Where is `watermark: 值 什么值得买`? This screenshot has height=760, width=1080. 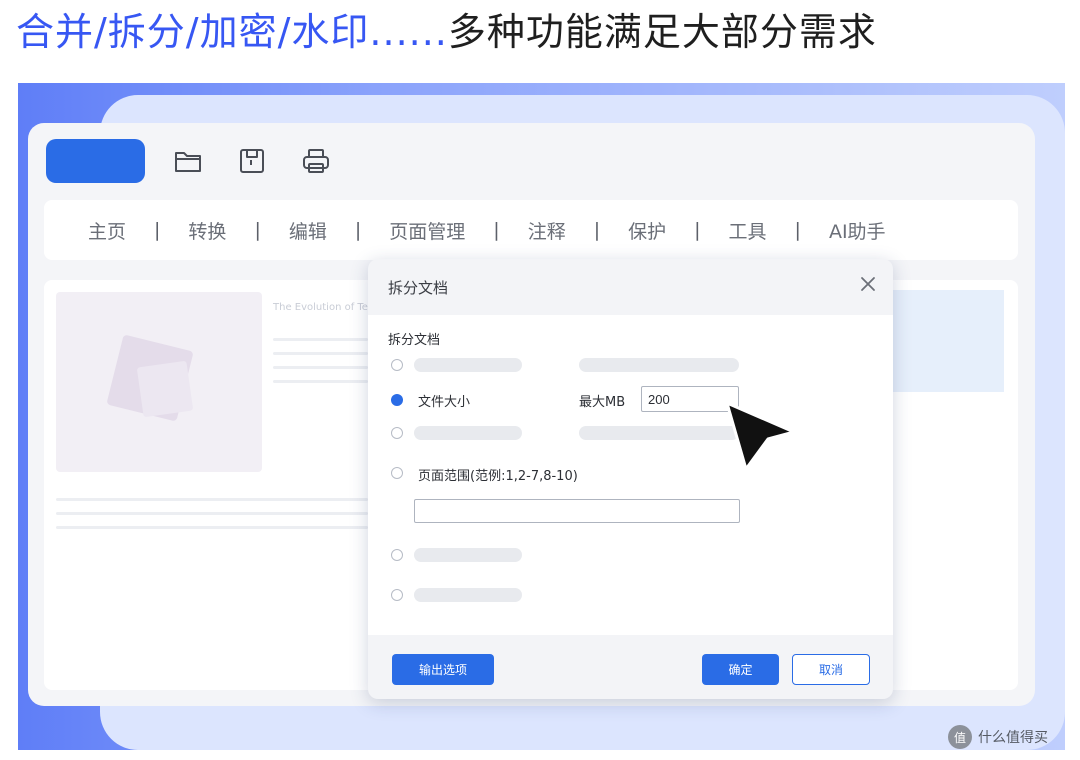 watermark: 值 什么值得买 is located at coordinates (998, 737).